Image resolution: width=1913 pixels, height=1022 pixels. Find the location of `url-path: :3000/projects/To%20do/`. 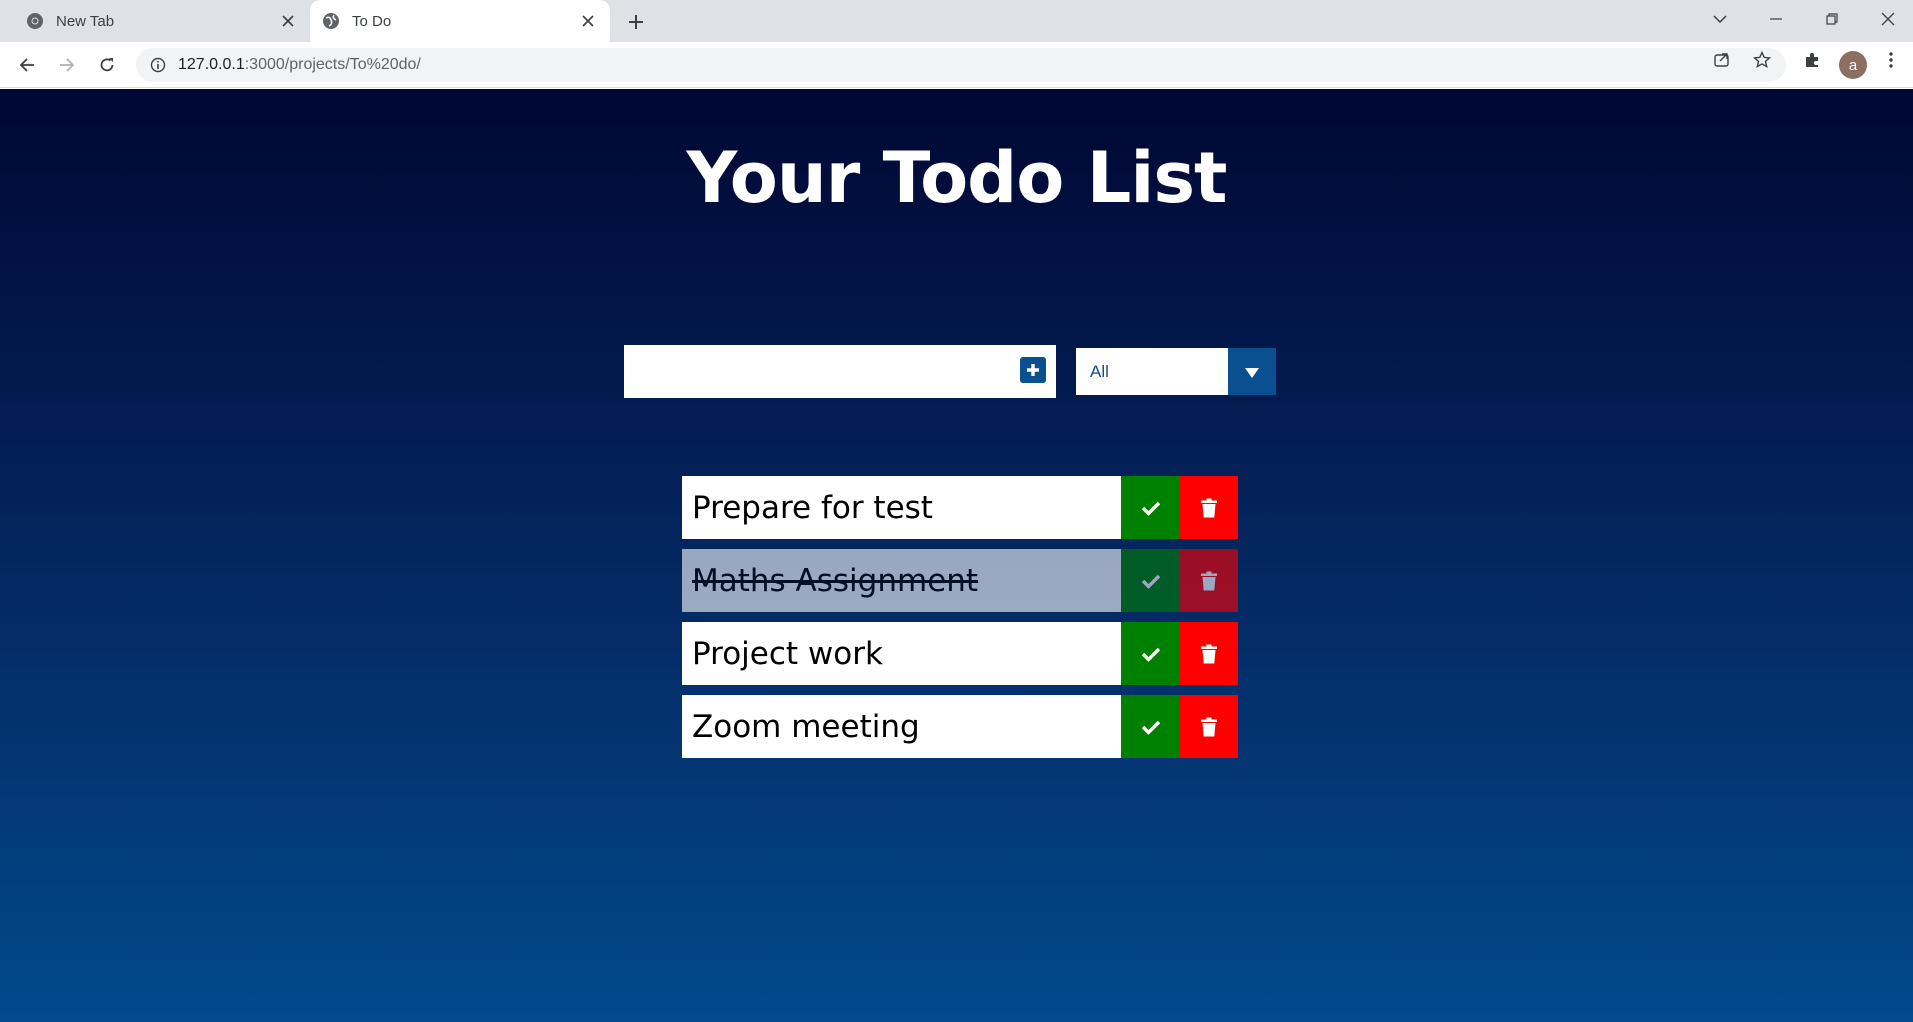

url-path: :3000/projects/To%20do/ is located at coordinates (332, 64).